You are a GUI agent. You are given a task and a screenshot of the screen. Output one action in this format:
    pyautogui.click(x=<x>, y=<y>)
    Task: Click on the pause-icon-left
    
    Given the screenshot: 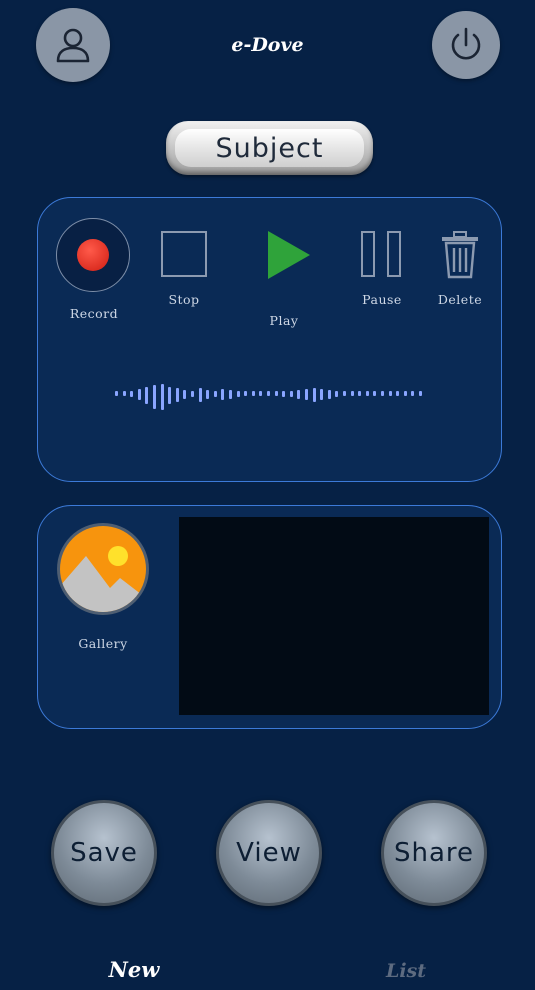 What is the action you would take?
    pyautogui.click(x=368, y=254)
    